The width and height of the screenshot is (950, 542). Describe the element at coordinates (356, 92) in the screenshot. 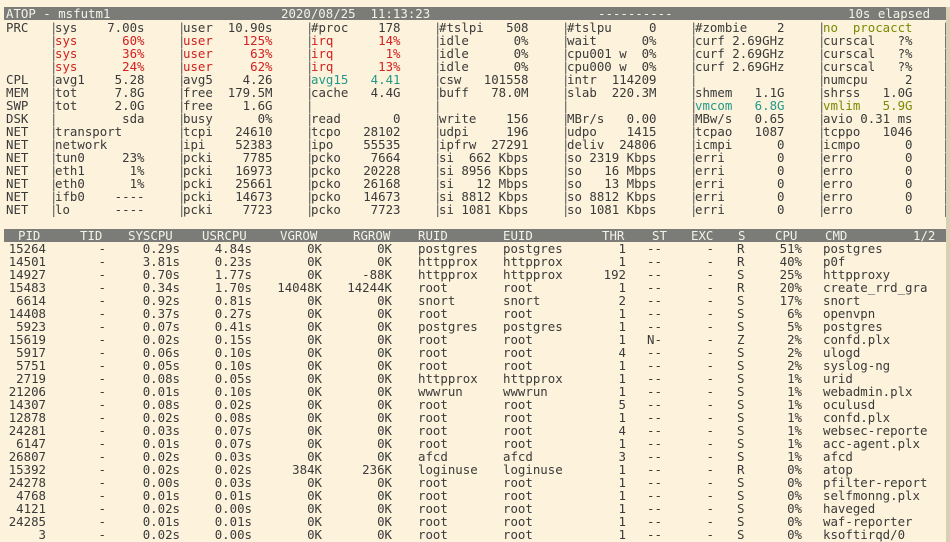

I see `sys-metric: cache 4.4G` at that location.